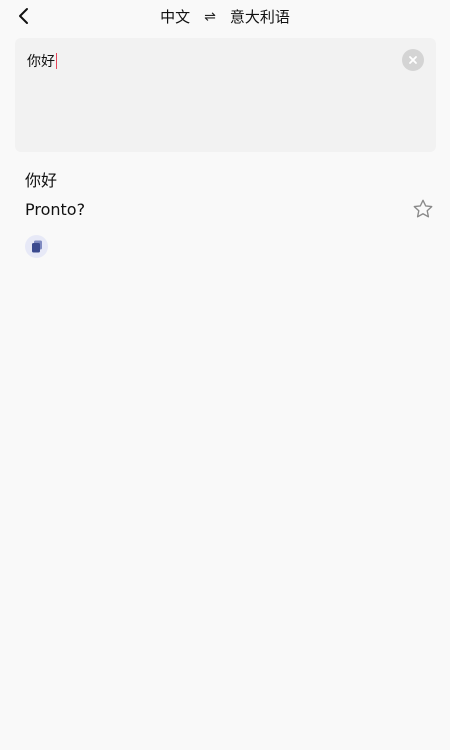 This screenshot has height=750, width=450. What do you see at coordinates (225, 95) in the screenshot?
I see `translation-input-area: 你好` at bounding box center [225, 95].